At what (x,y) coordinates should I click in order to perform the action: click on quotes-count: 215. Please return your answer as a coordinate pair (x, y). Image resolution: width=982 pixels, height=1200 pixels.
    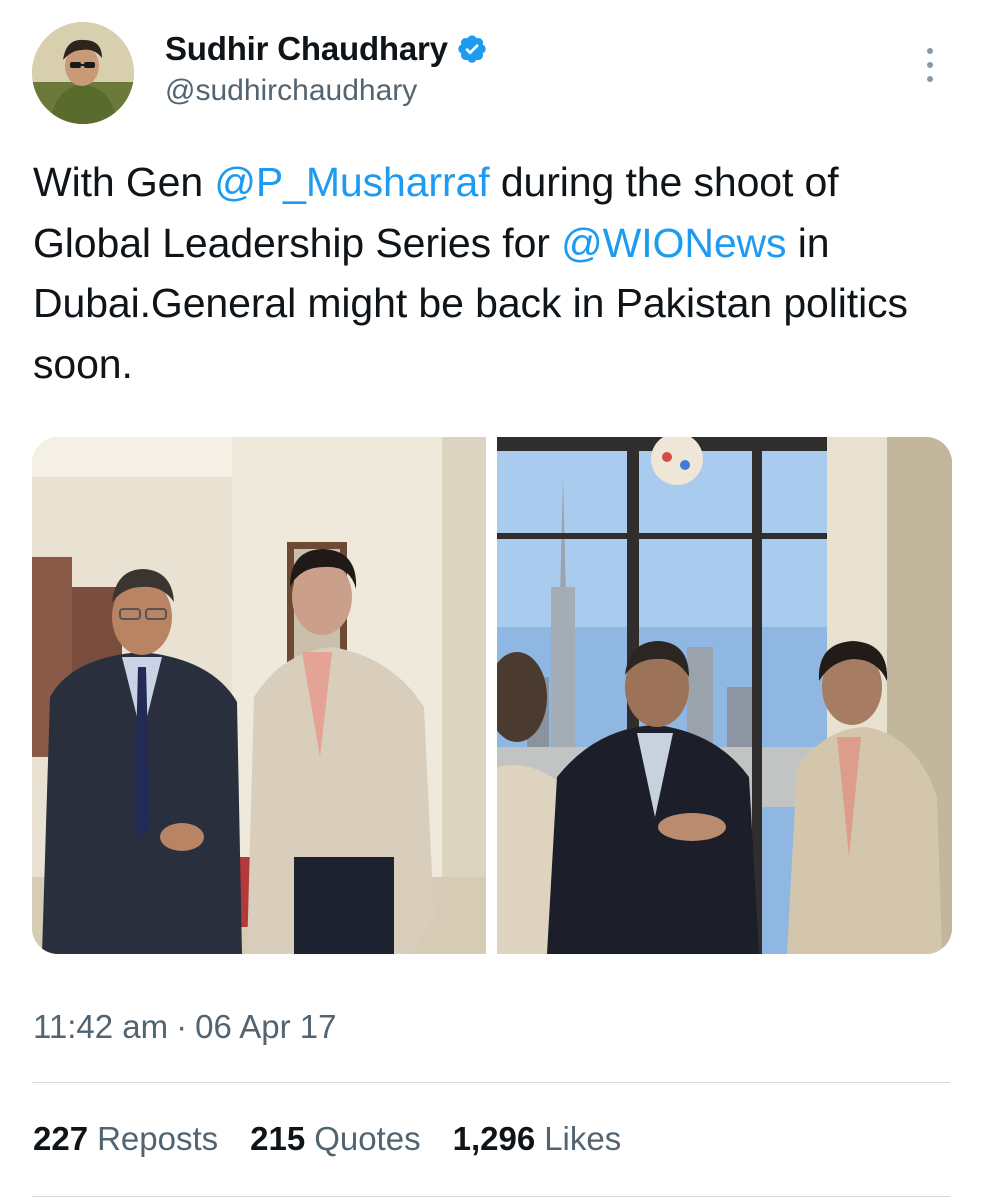
    Looking at the image, I should click on (278, 1138).